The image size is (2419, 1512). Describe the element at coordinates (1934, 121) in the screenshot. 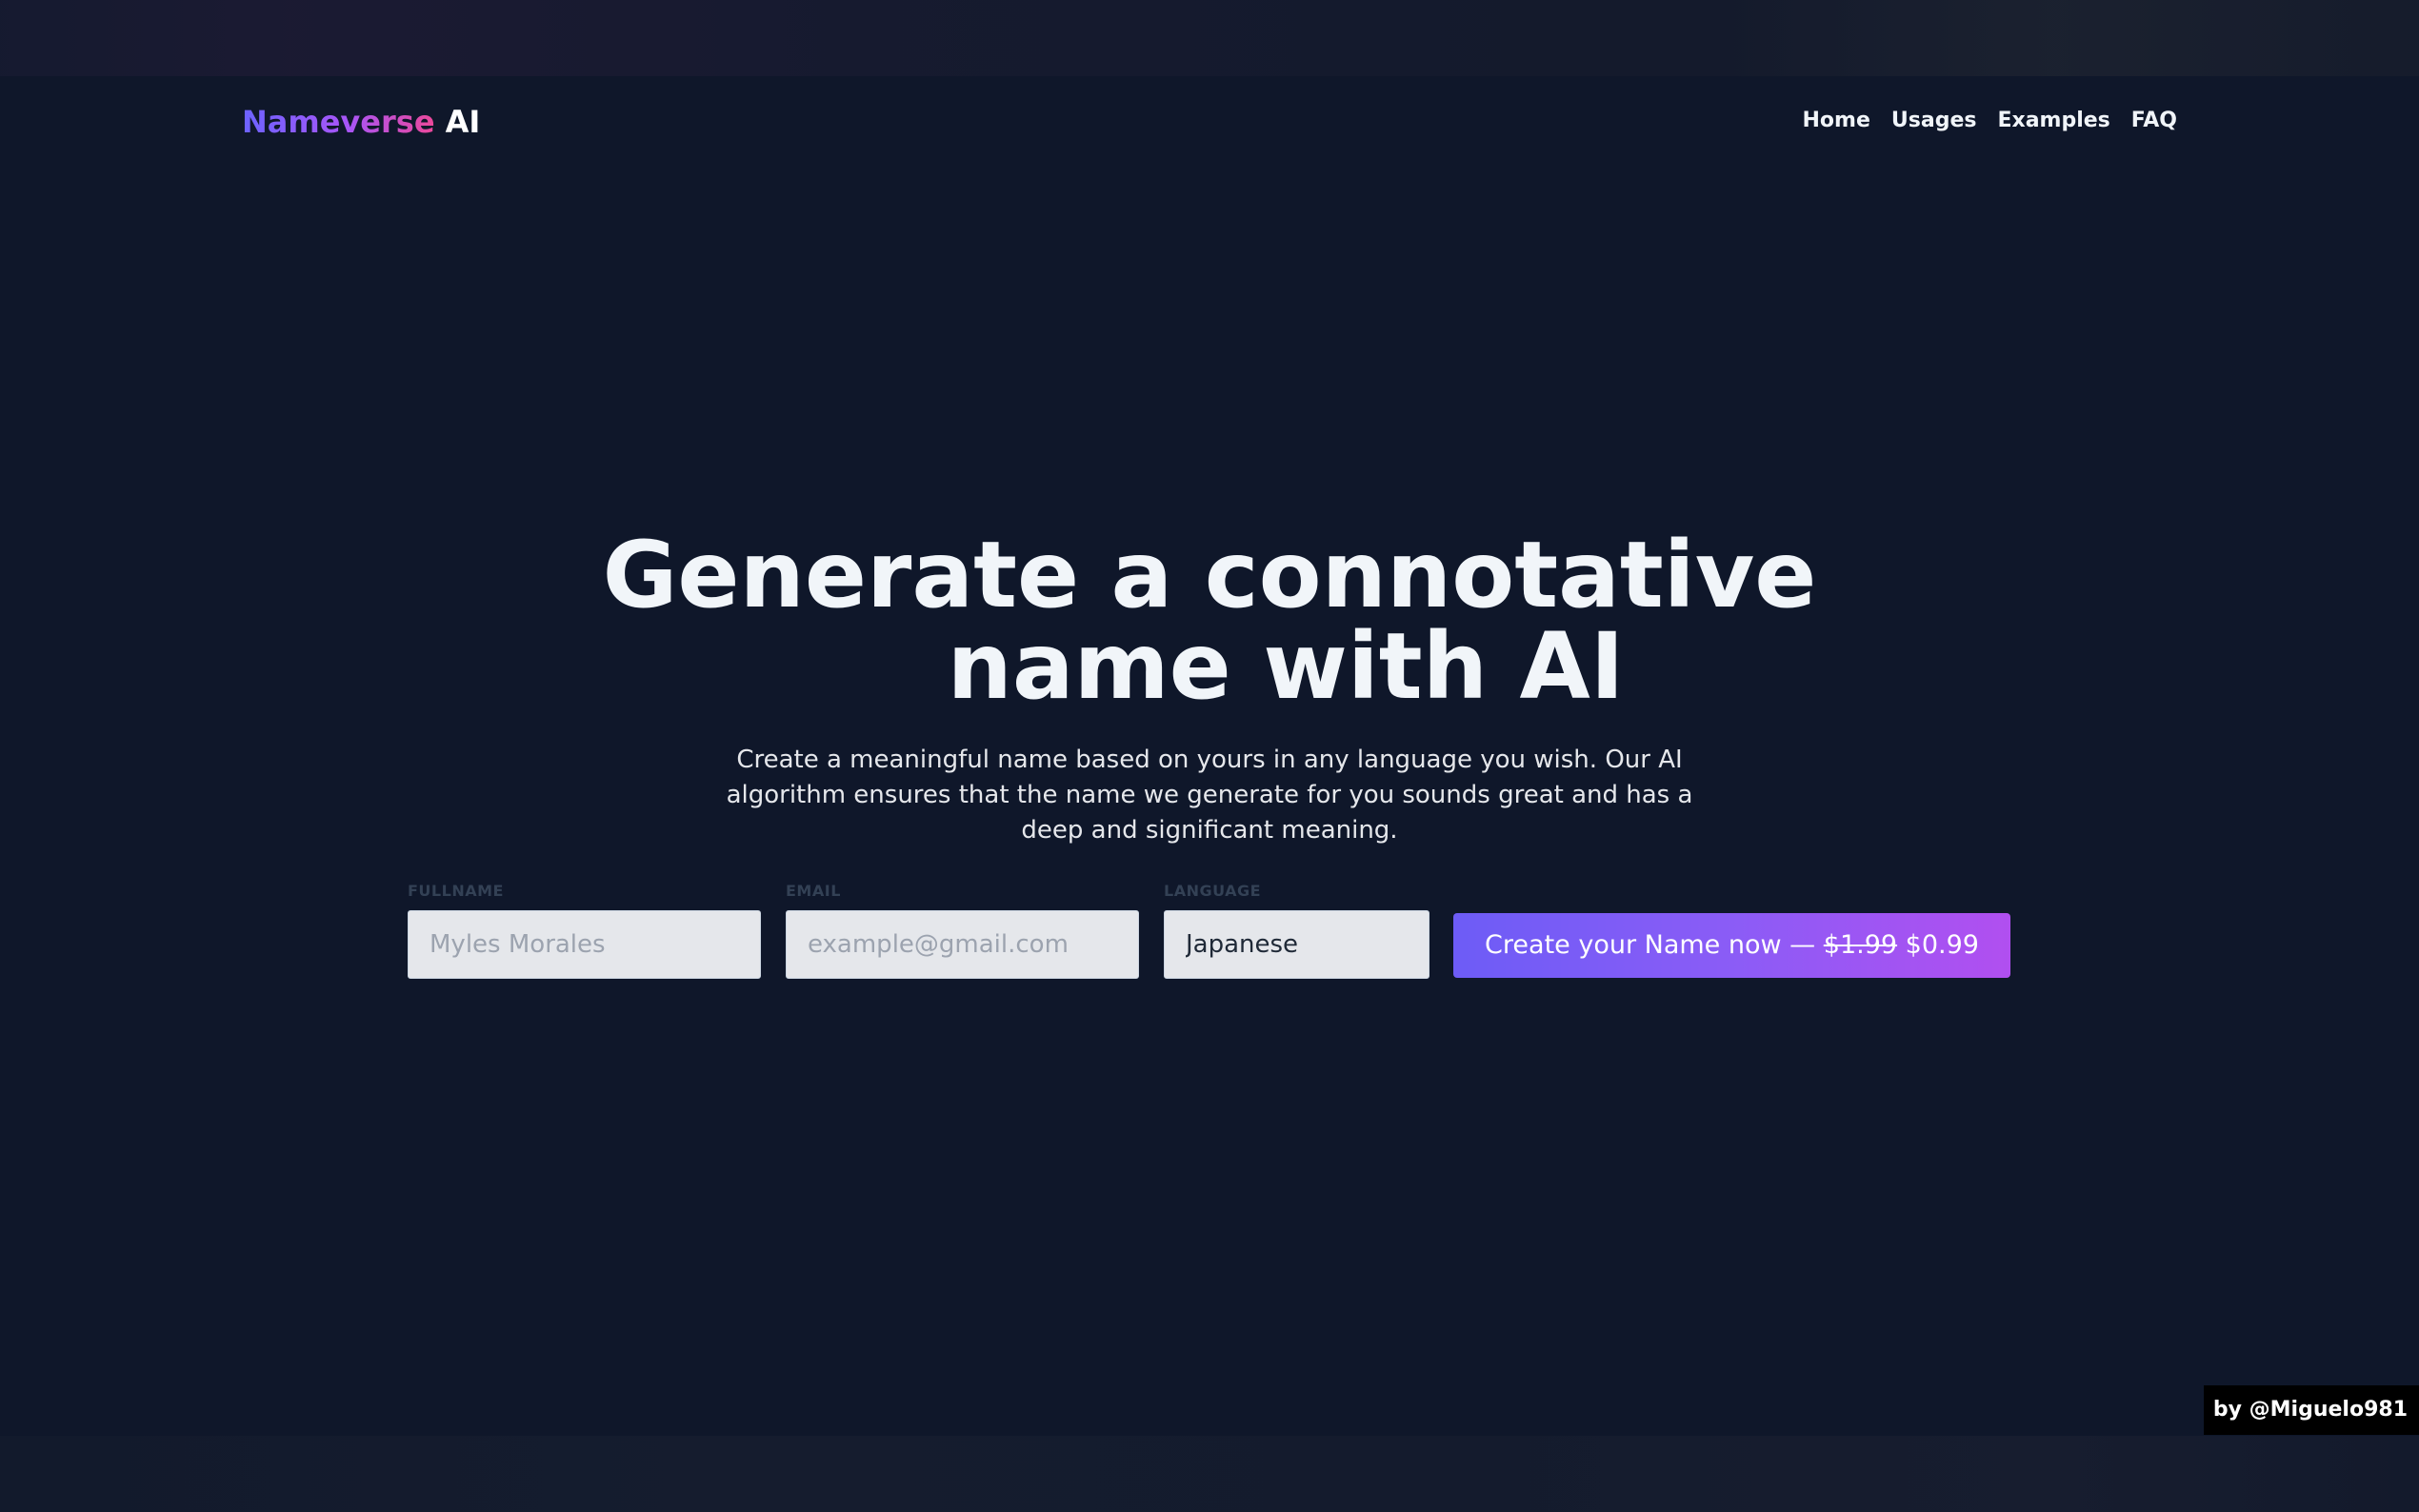

I see `nav-usages: Usages` at that location.